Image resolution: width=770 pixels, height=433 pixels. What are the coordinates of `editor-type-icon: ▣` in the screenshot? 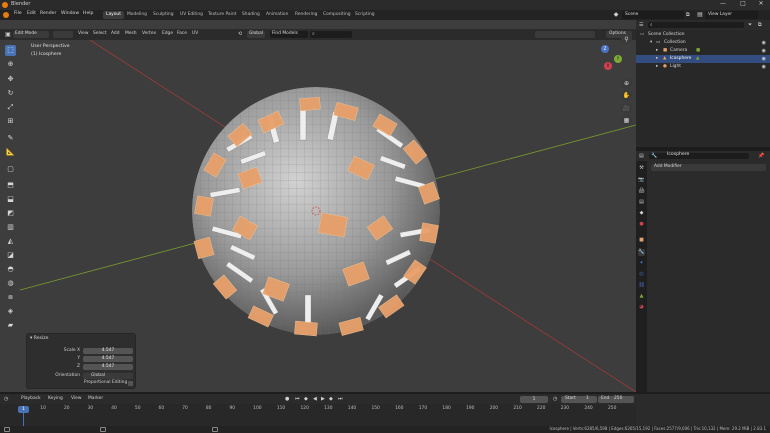 It's located at (8, 34).